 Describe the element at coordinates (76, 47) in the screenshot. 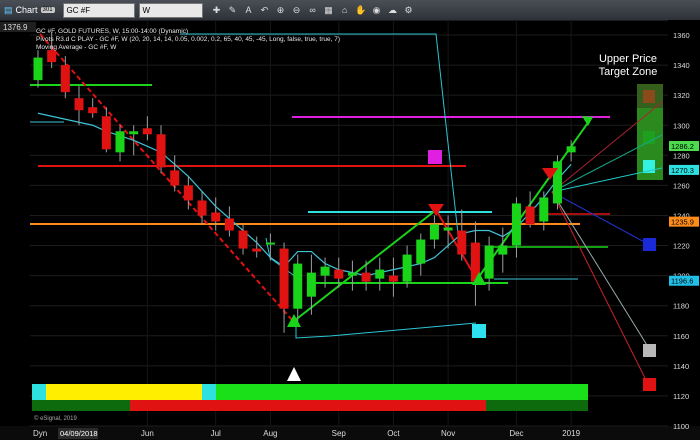

I see `legend-line-3: Moving Average - GC #F, W` at that location.